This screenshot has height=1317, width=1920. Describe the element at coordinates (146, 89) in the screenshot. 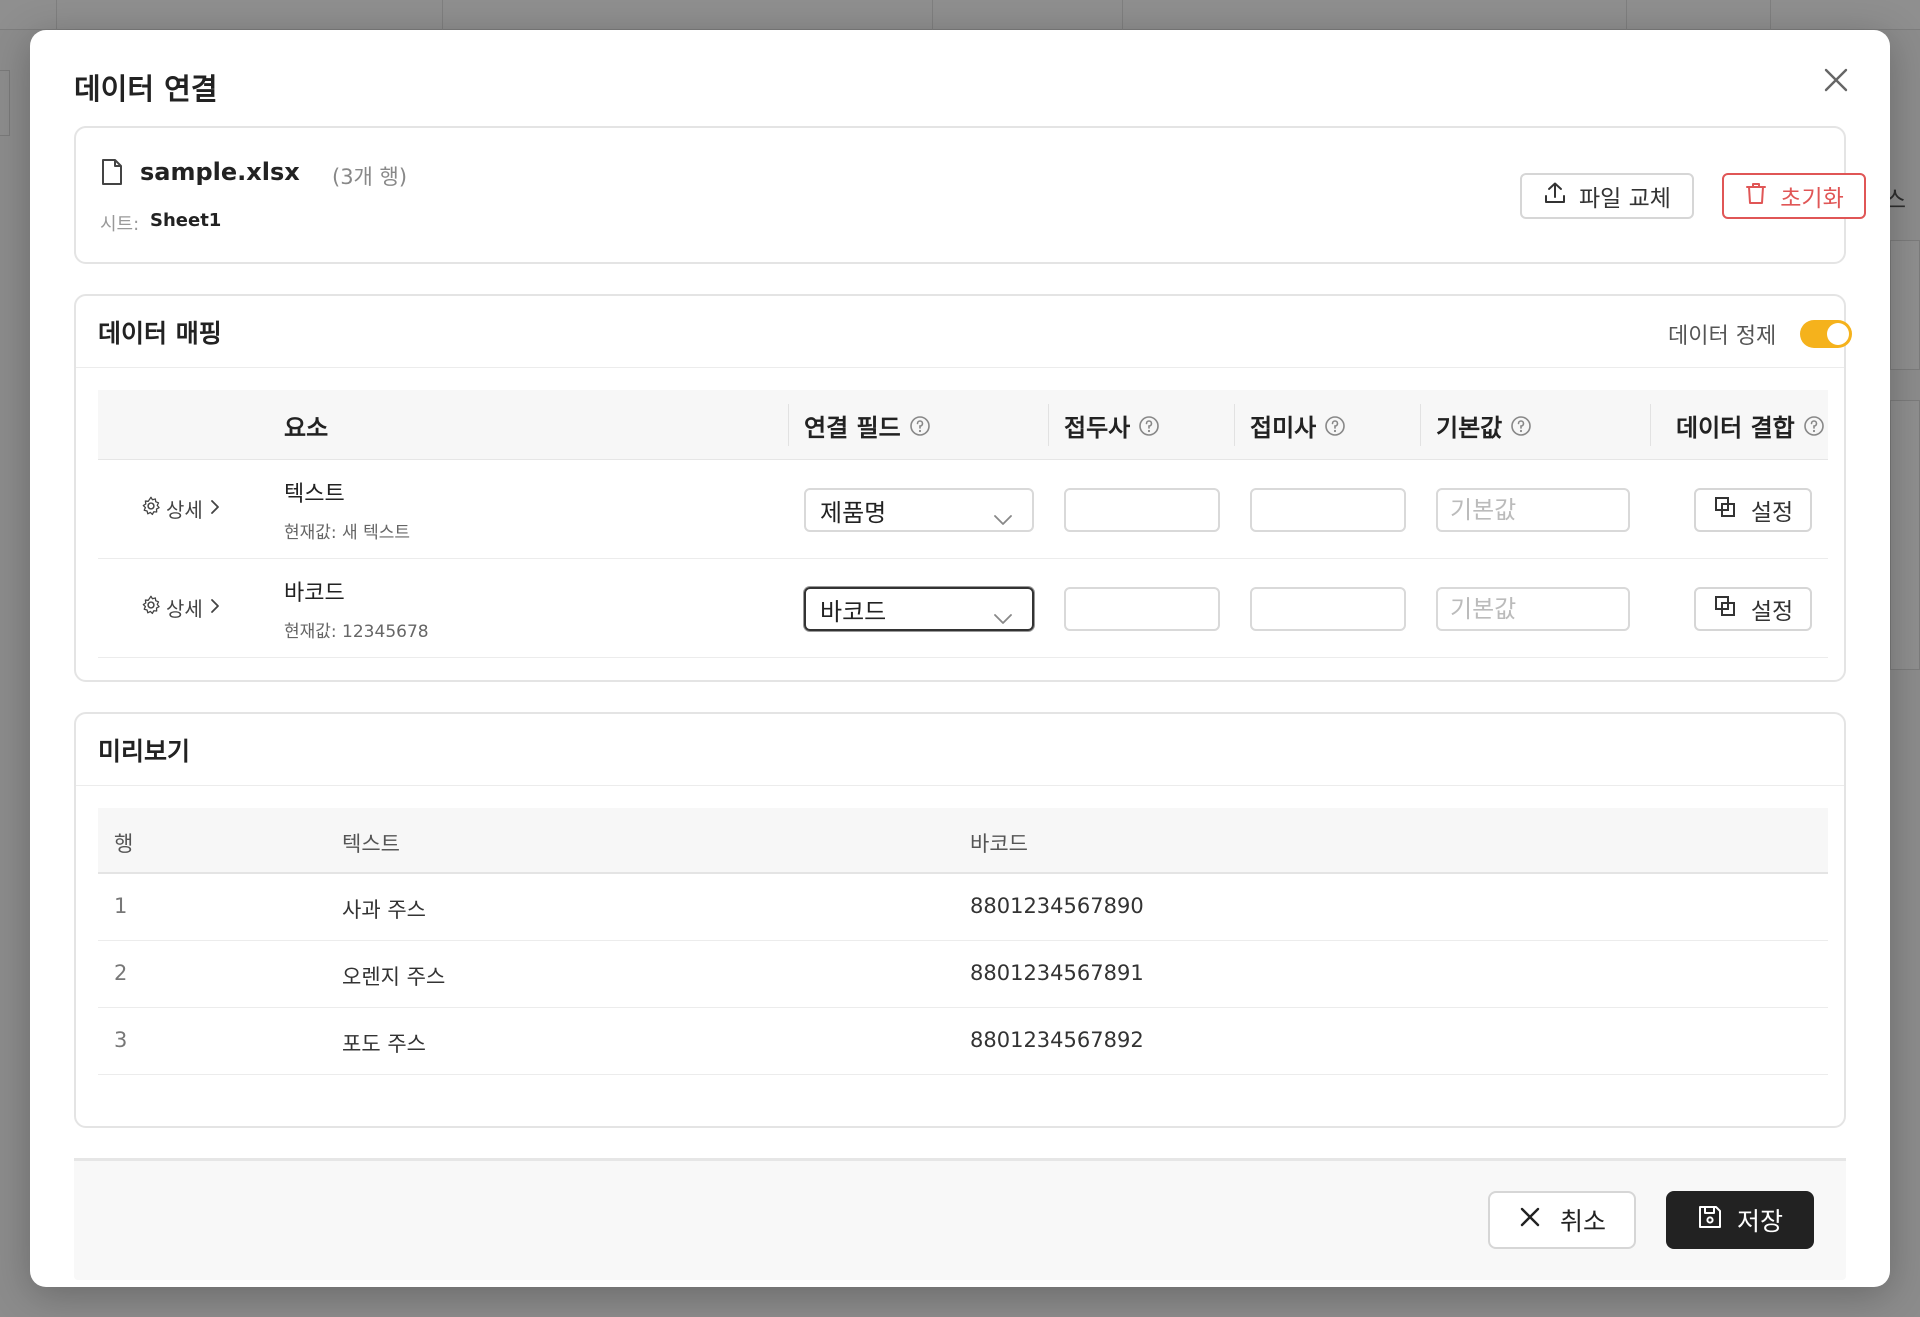

I see `modal-title: 데이터 연결` at that location.